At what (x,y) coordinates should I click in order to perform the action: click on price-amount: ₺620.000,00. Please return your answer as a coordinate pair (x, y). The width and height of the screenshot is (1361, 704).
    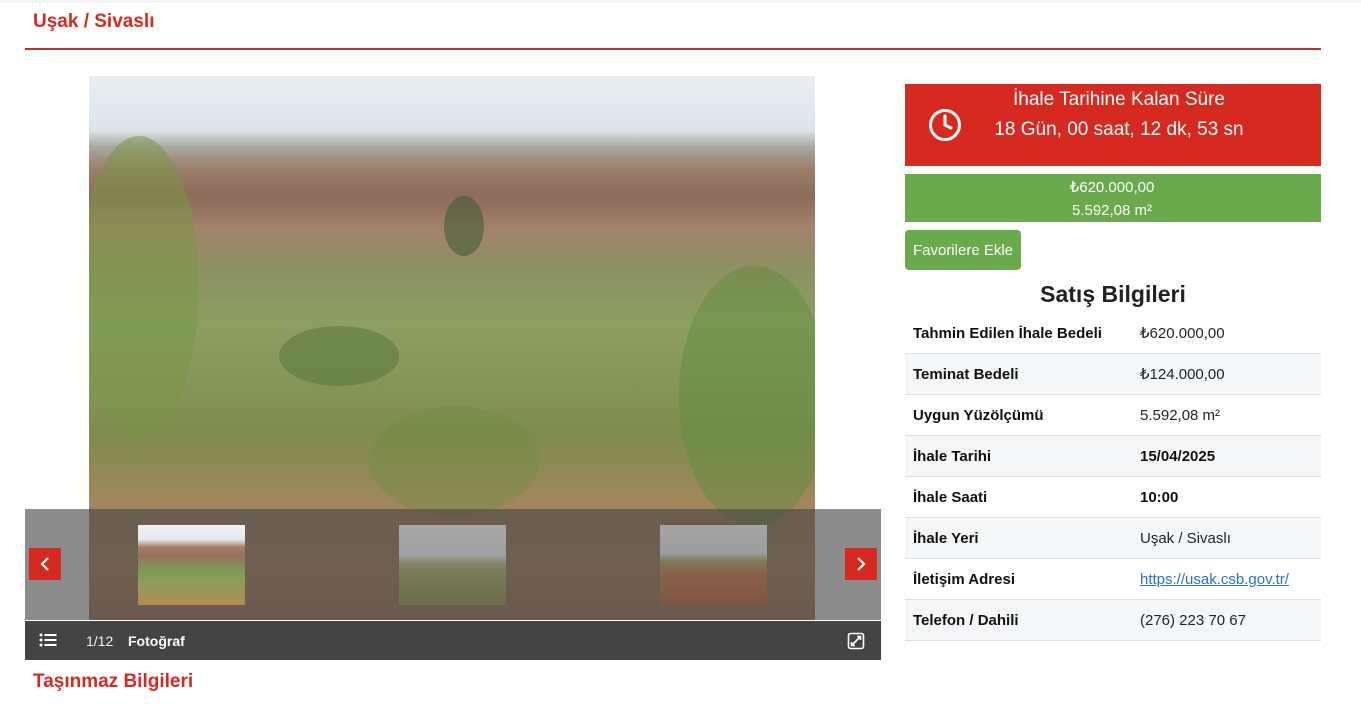
    Looking at the image, I should click on (1112, 187).